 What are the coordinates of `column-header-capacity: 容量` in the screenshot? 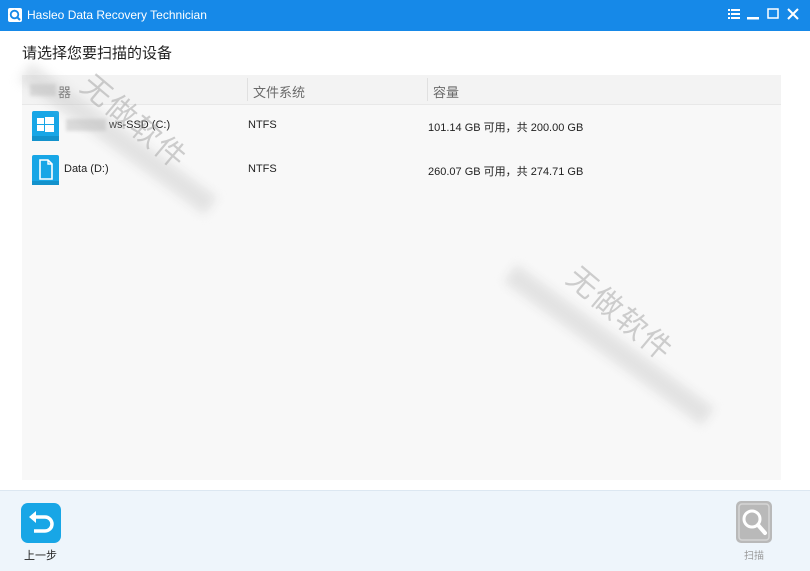 It's located at (446, 93).